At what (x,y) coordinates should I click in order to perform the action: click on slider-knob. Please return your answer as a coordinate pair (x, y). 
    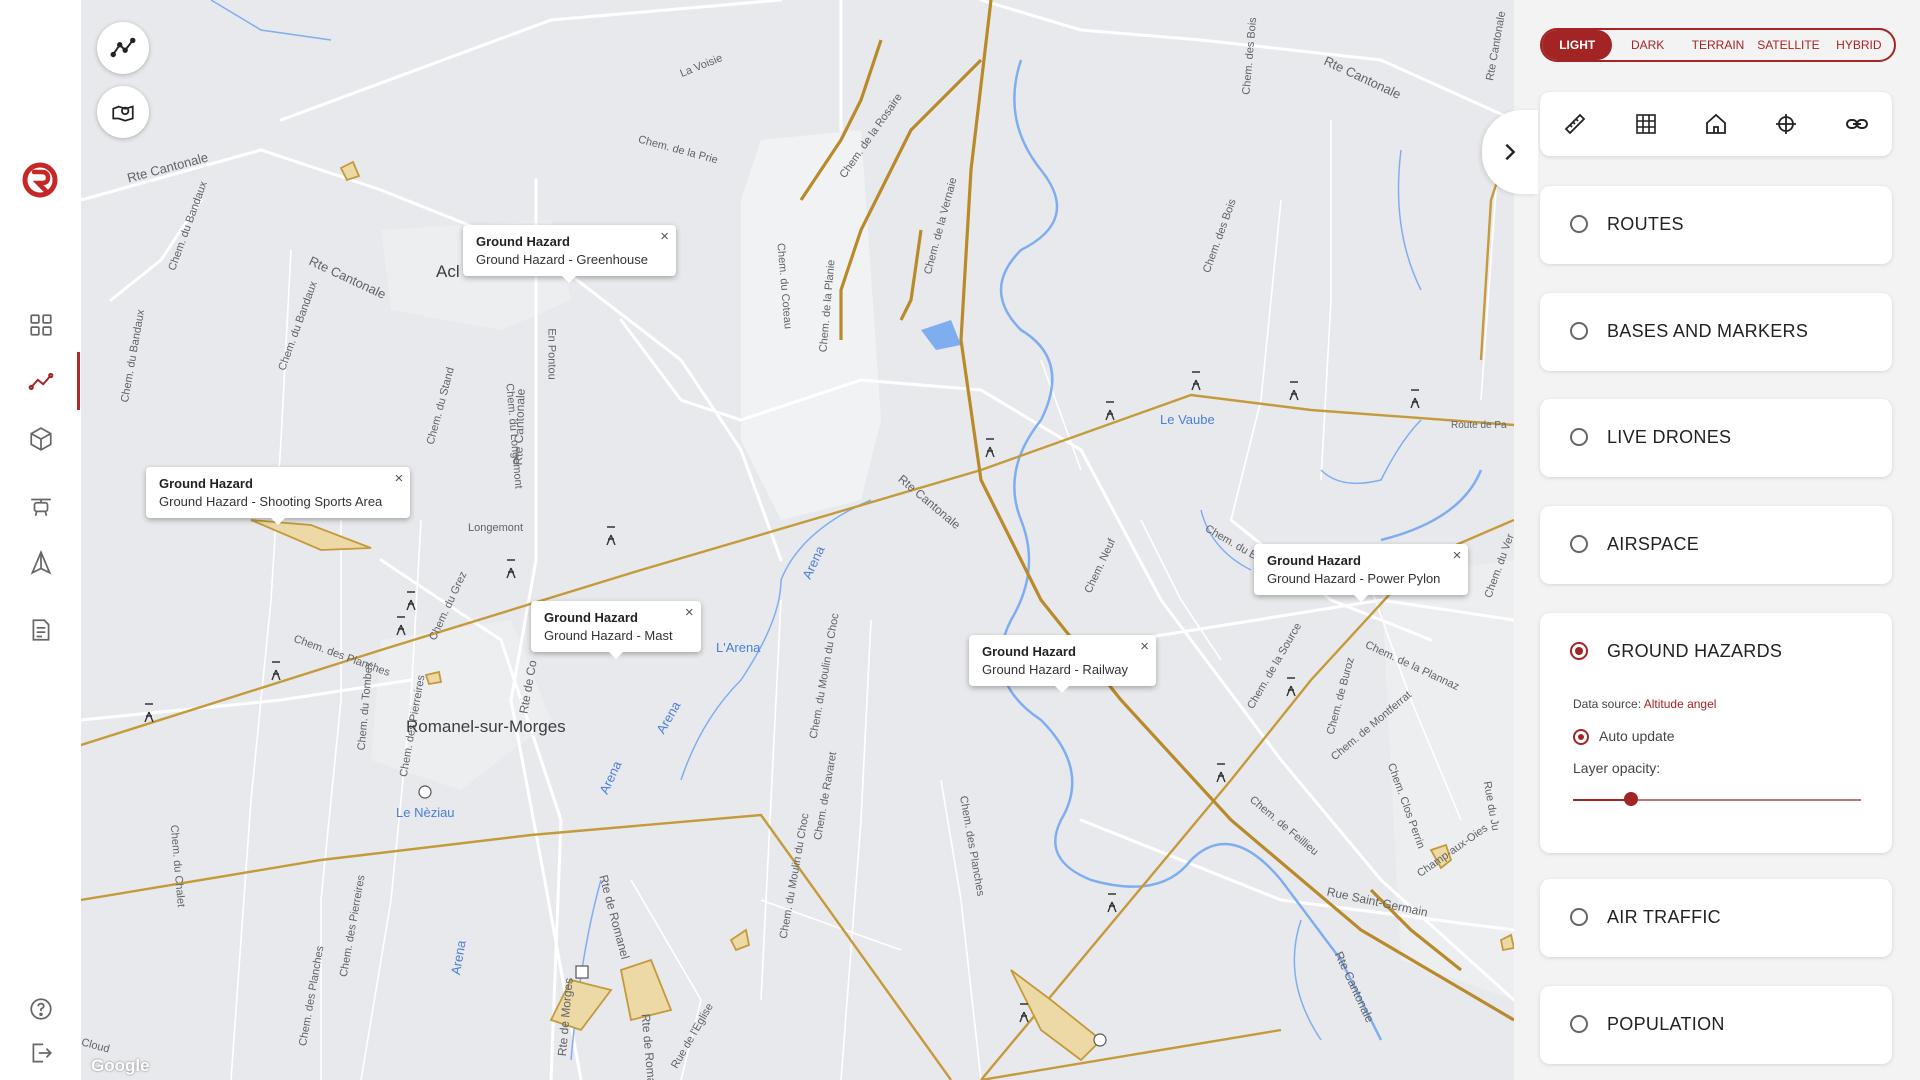
    Looking at the image, I should click on (1630, 799).